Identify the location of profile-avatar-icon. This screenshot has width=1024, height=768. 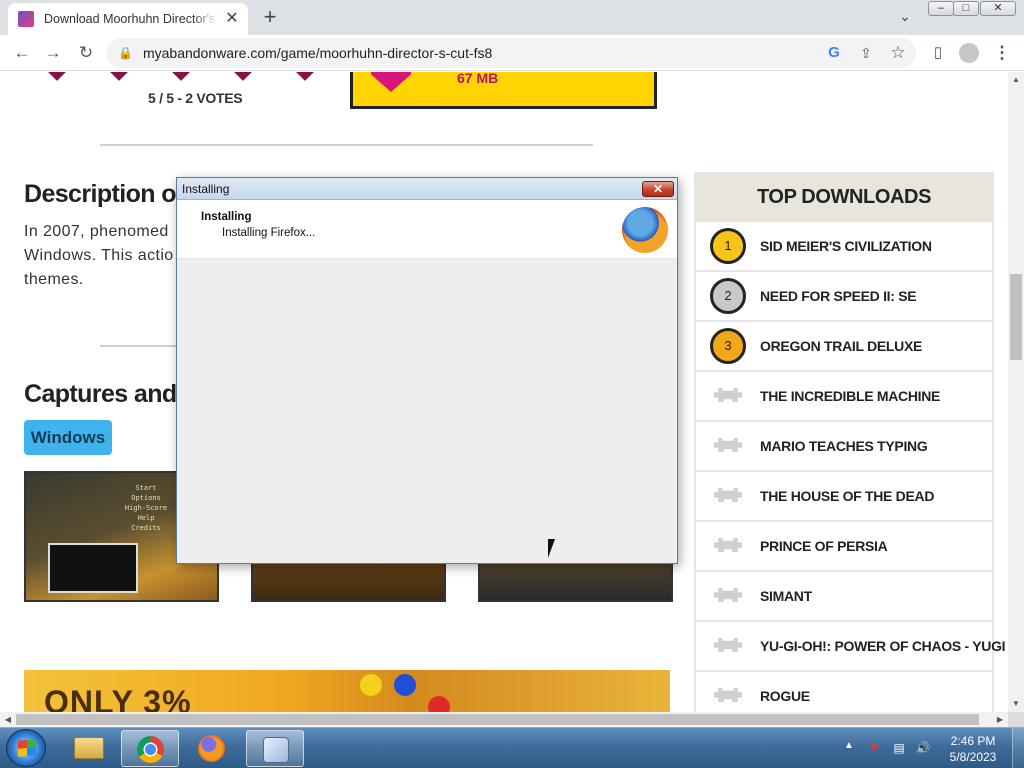
(969, 53).